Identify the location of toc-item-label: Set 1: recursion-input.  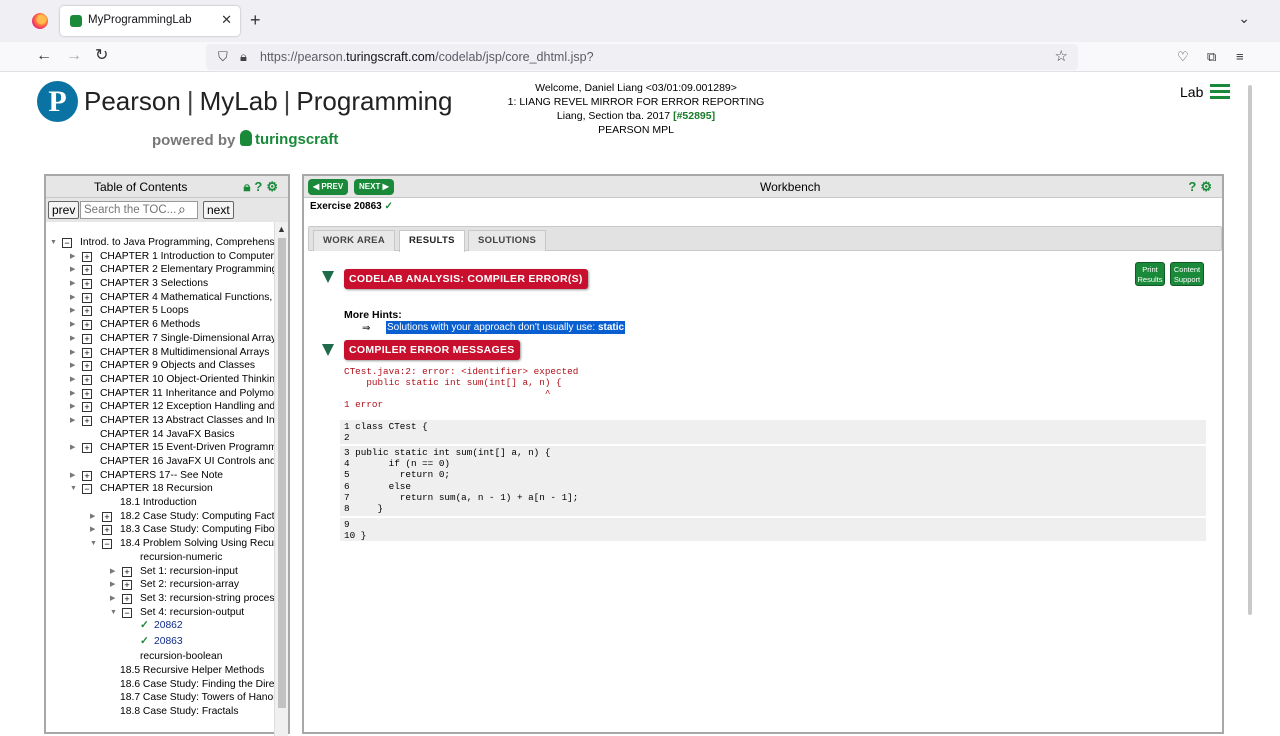
(189, 572).